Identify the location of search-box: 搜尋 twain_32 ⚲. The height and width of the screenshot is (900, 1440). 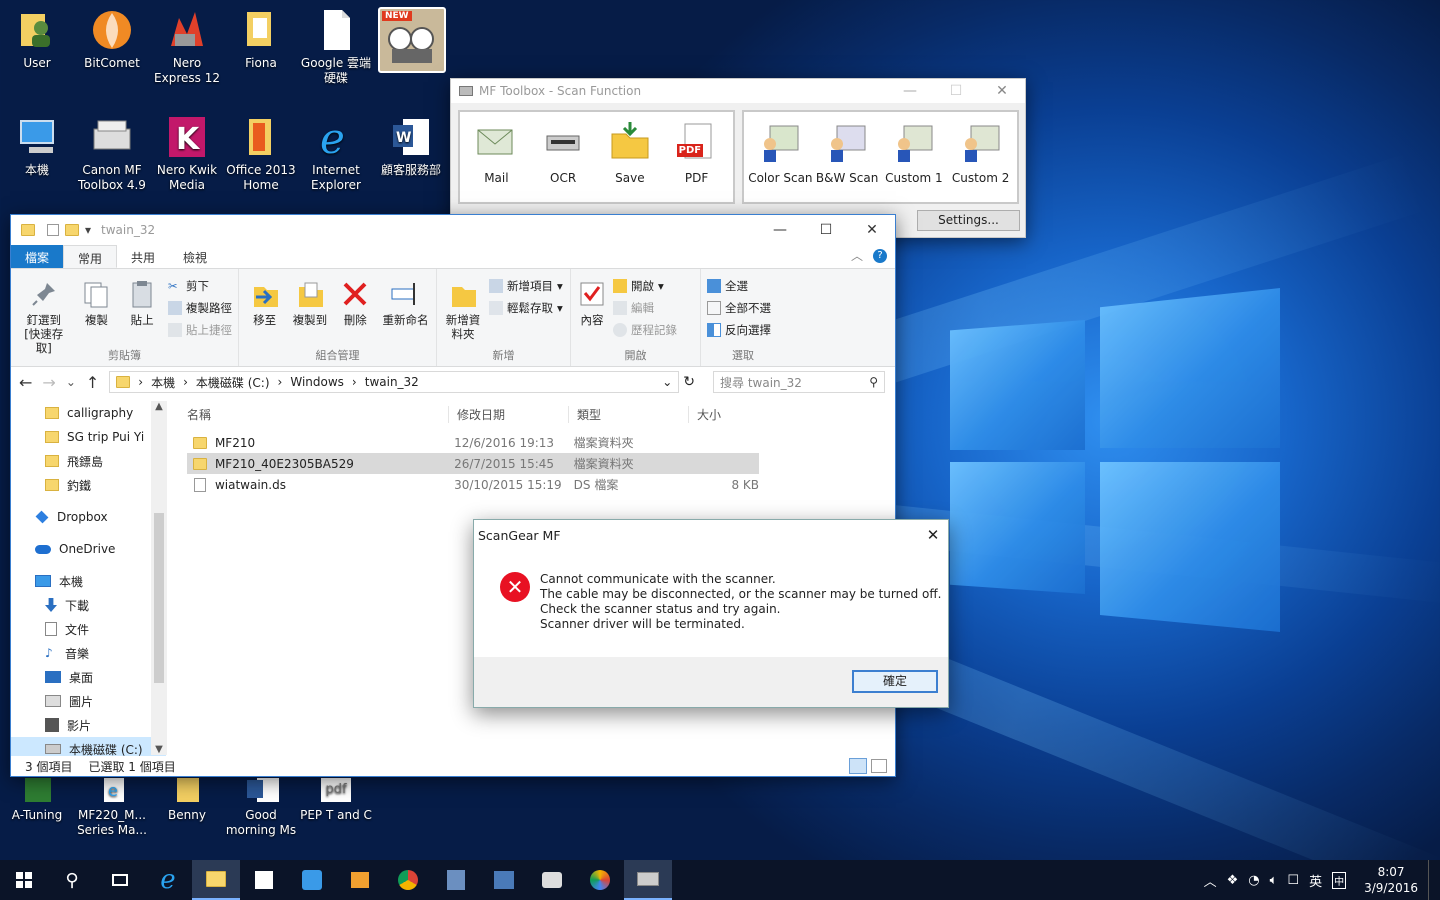
(799, 382).